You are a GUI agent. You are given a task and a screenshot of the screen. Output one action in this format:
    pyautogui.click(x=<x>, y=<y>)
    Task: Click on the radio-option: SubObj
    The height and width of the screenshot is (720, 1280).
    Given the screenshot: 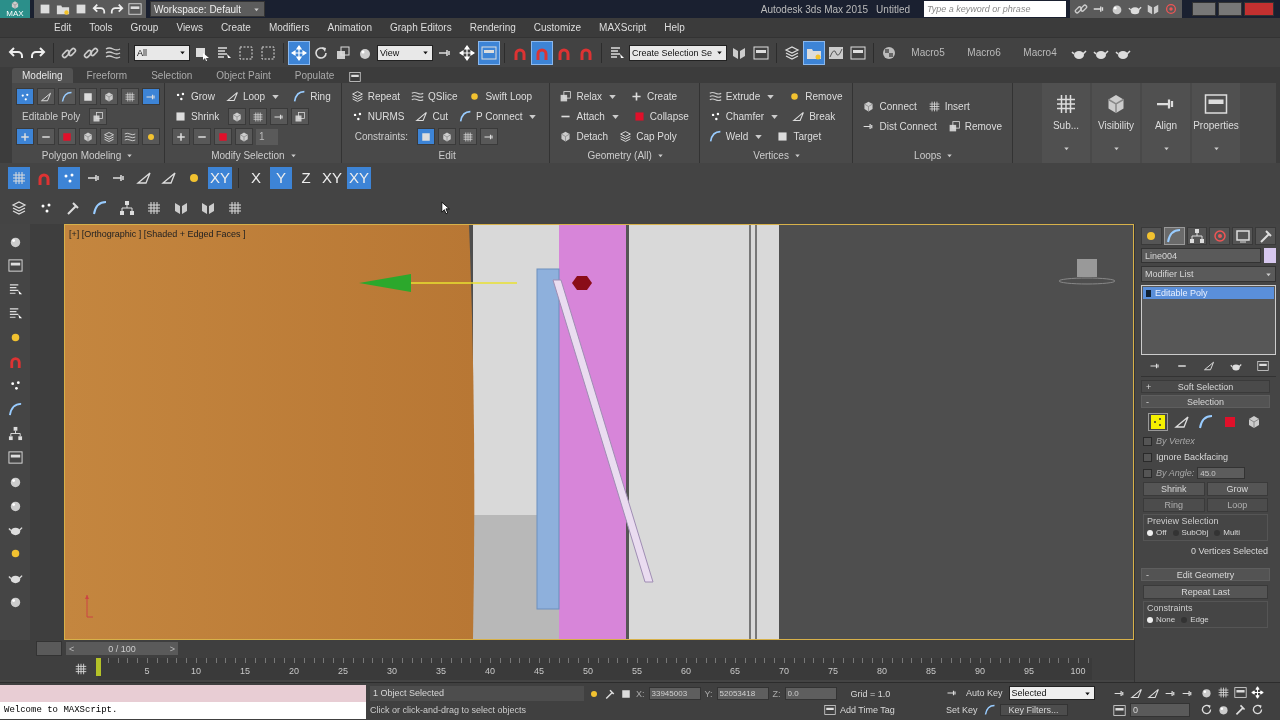 What is the action you would take?
    pyautogui.click(x=1190, y=532)
    